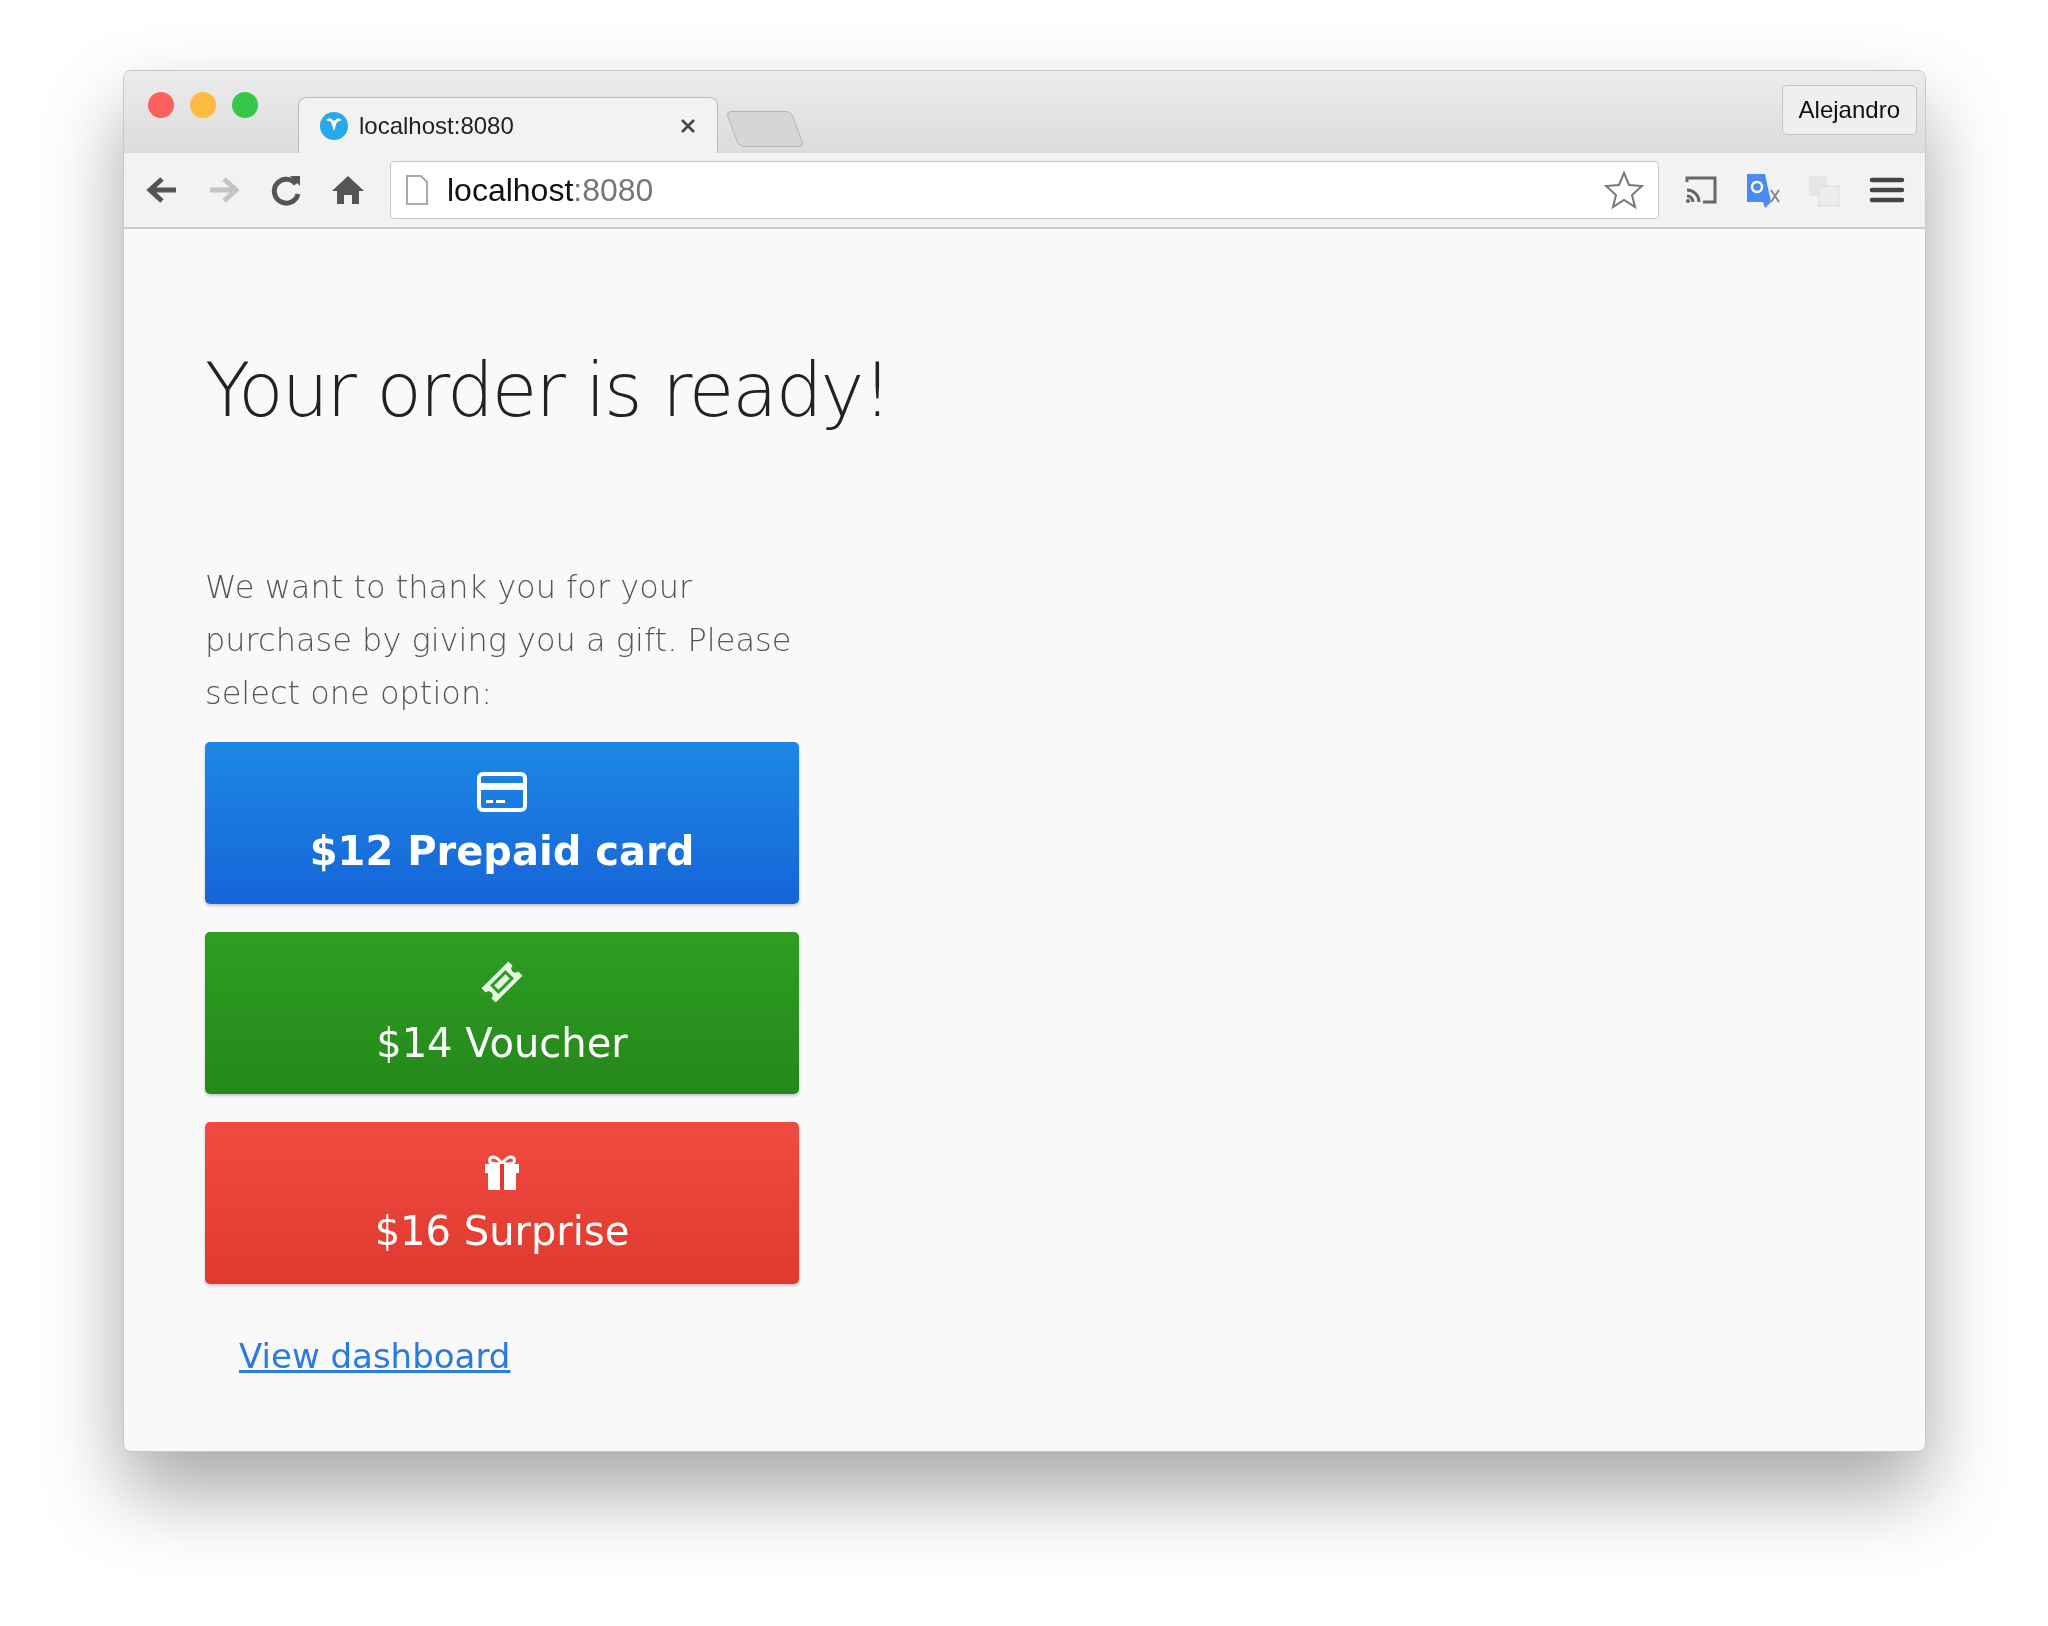 The height and width of the screenshot is (1626, 2048). Describe the element at coordinates (502, 982) in the screenshot. I see `ticket-icon` at that location.